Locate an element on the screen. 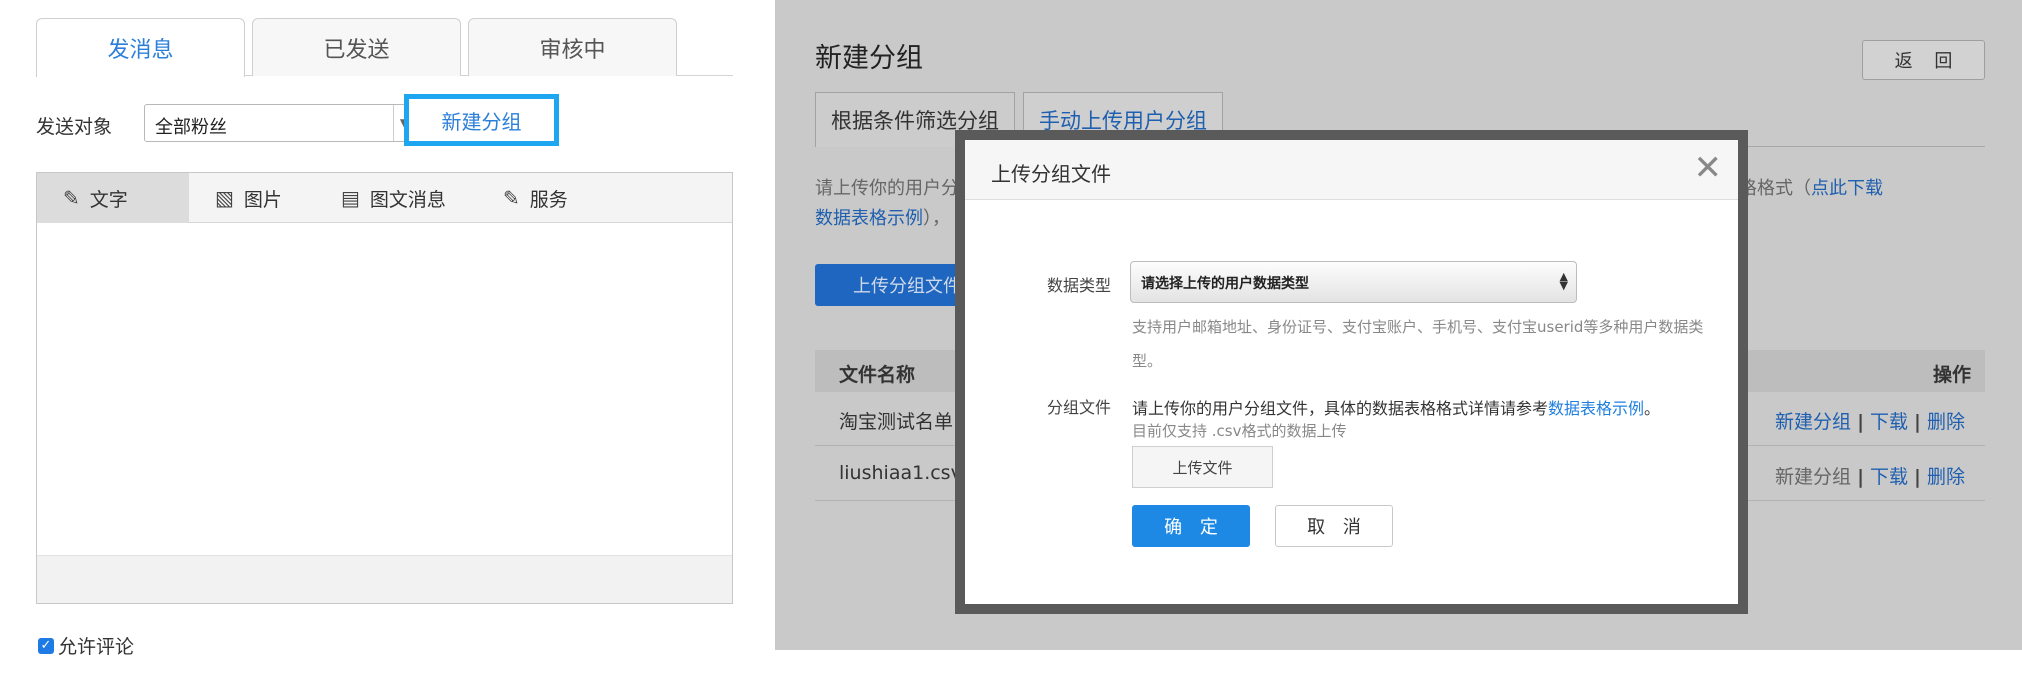  file-name: 淘宝测试名单. is located at coordinates (899, 422).